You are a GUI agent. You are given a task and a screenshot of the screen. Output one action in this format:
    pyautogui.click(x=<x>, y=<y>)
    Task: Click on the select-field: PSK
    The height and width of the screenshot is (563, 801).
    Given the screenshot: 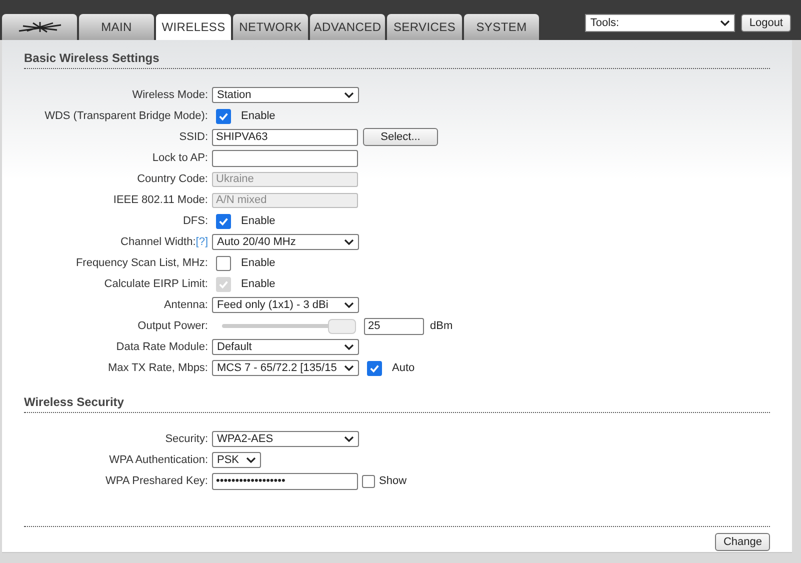 What is the action you would take?
    pyautogui.click(x=236, y=460)
    